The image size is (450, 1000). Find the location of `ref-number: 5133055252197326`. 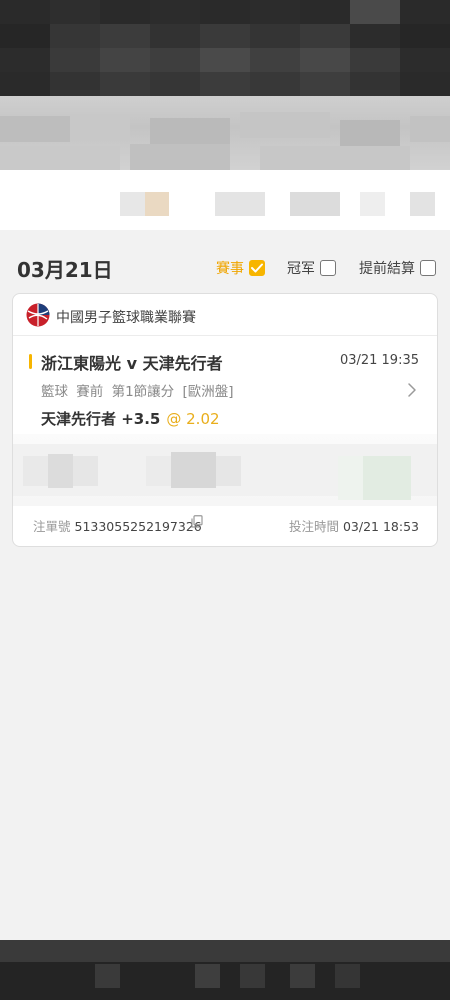

ref-number: 5133055252197326 is located at coordinates (138, 526).